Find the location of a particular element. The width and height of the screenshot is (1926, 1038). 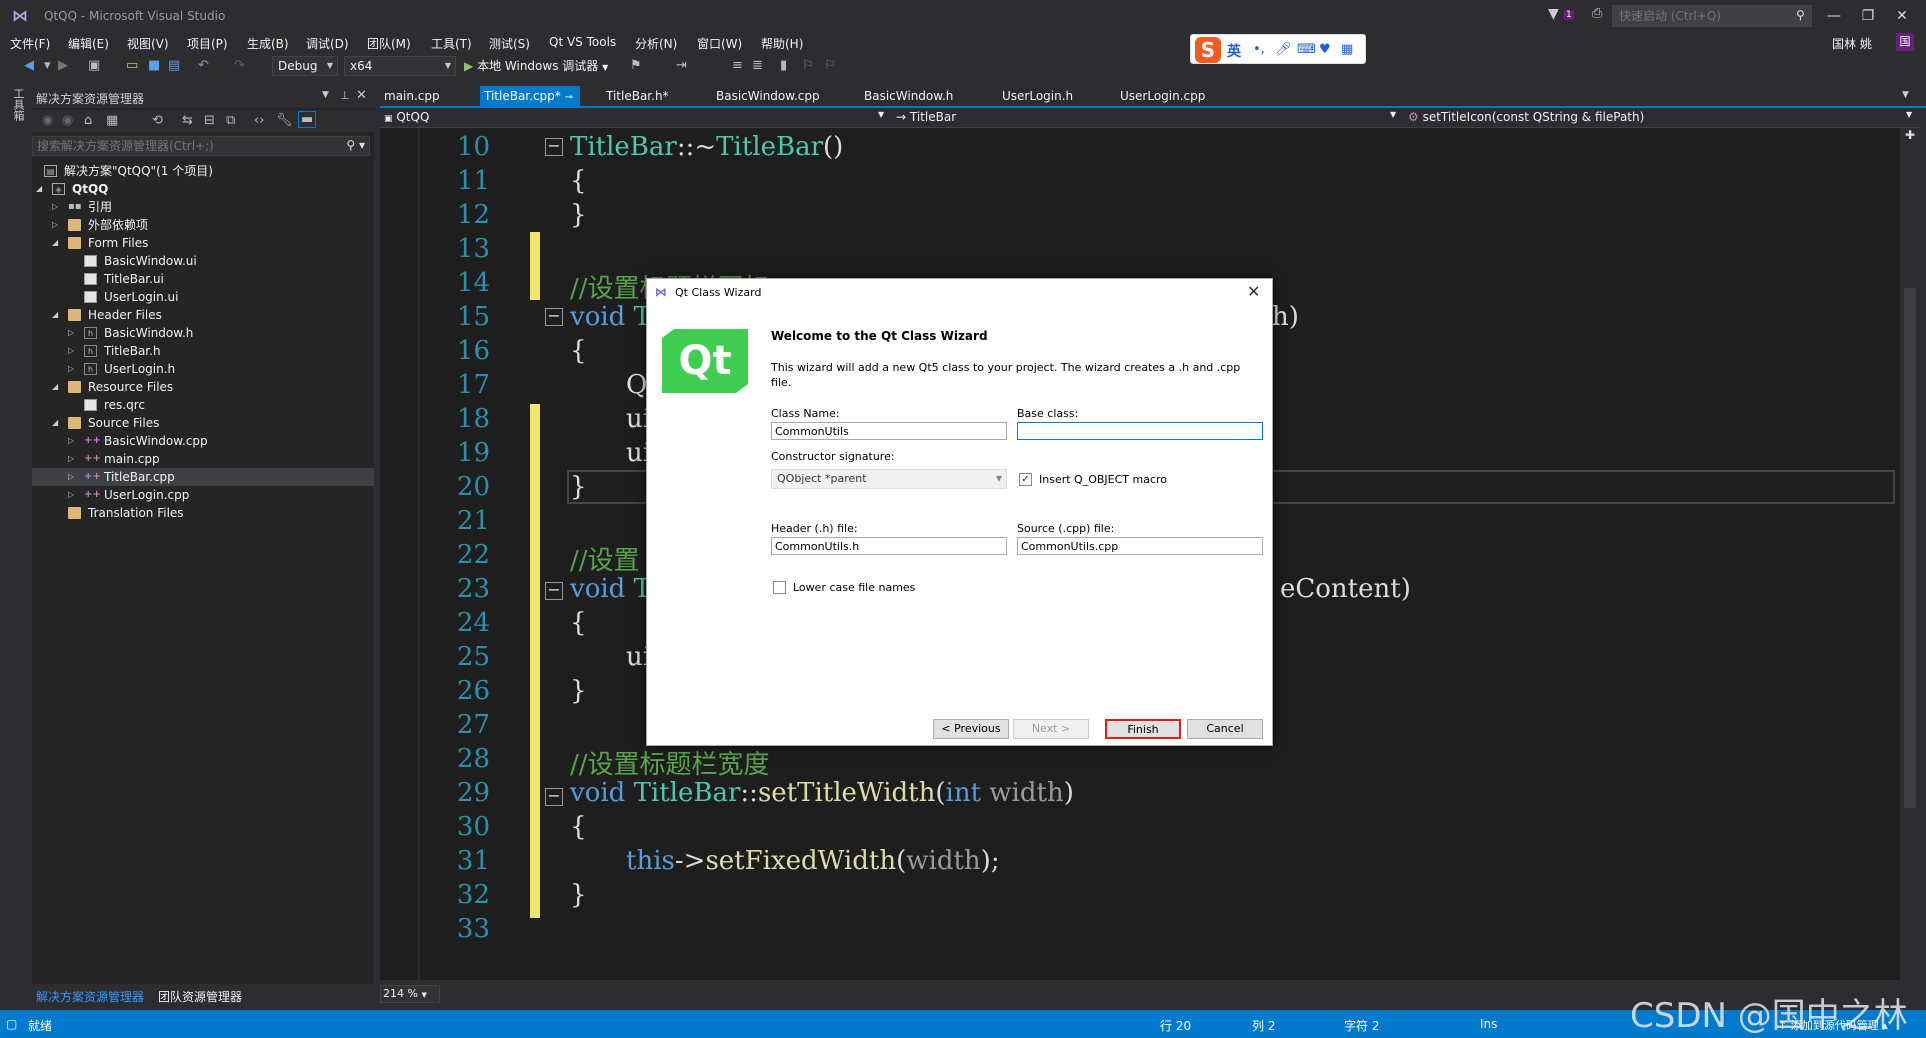

new-project-icon: ▣ is located at coordinates (94, 65).